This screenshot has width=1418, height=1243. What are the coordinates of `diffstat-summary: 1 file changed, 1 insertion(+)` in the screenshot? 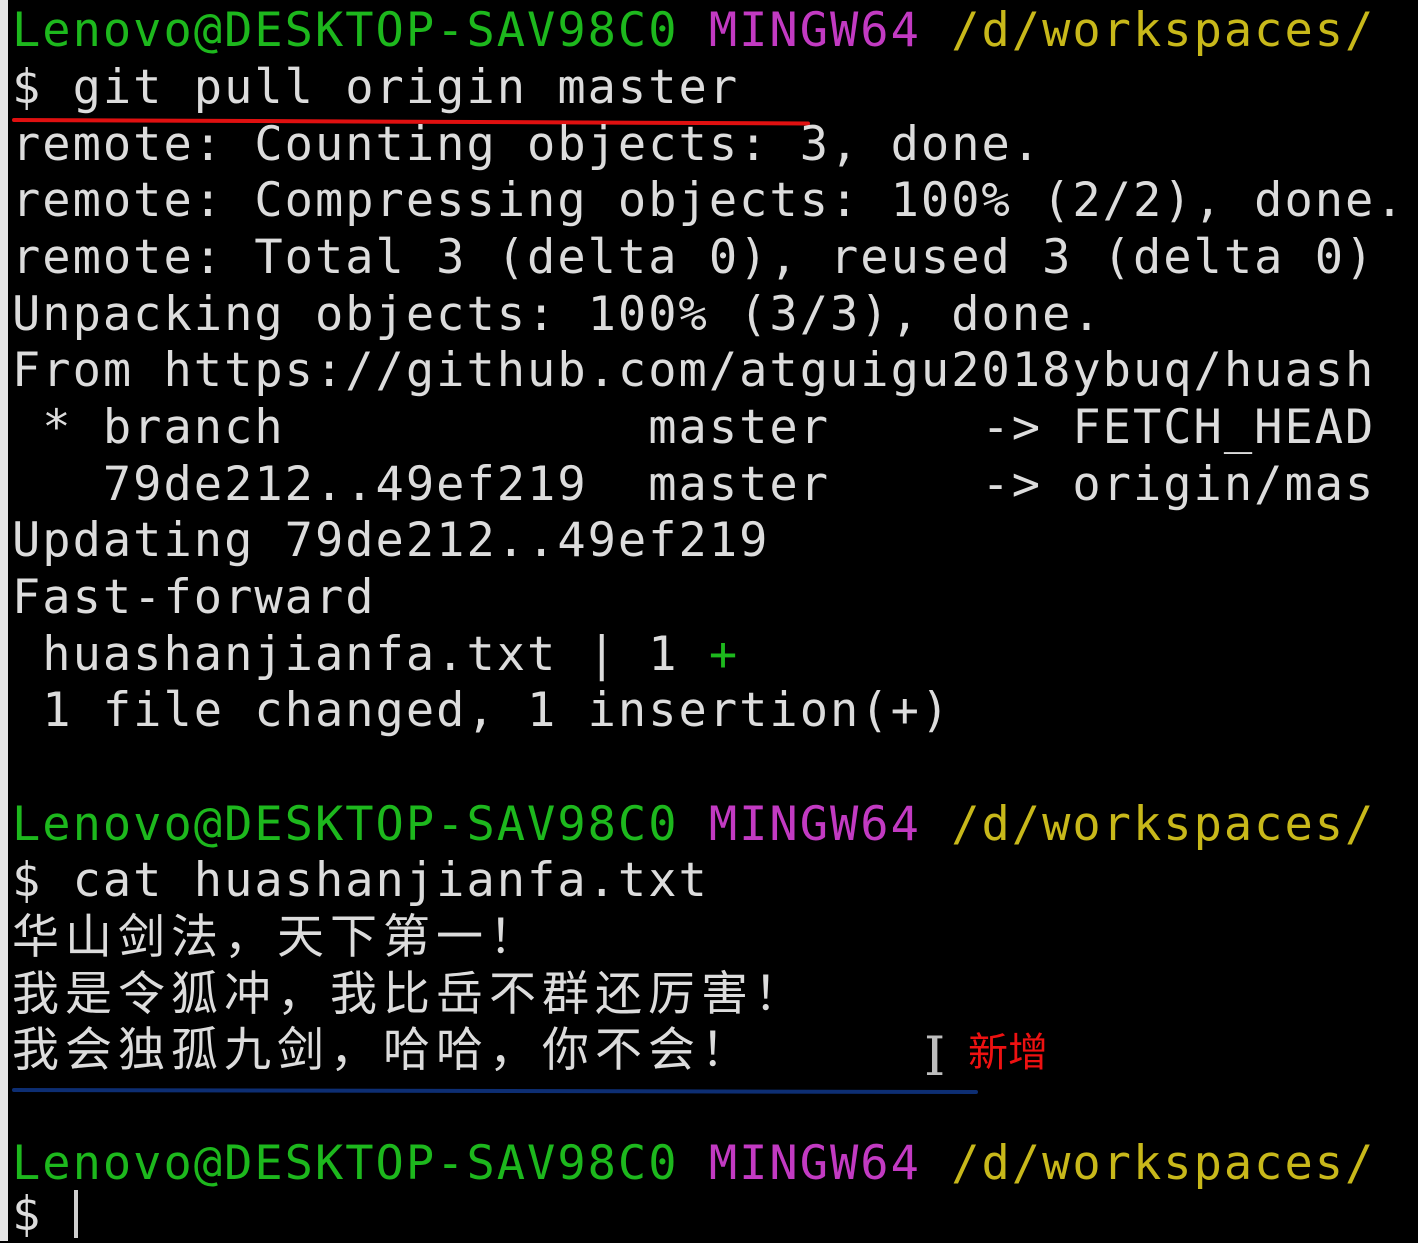 It's located at (482, 710).